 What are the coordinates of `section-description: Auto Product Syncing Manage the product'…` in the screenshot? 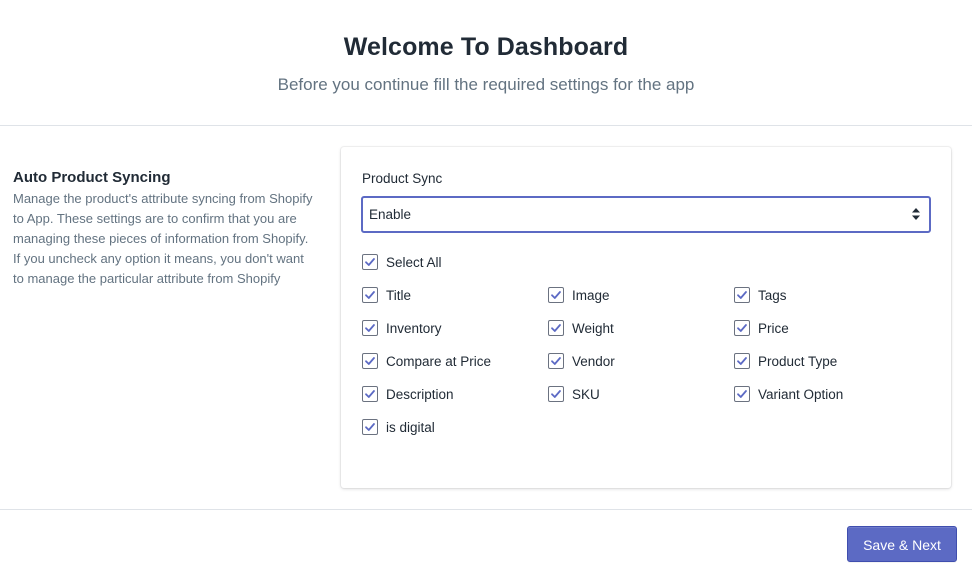 It's located at (163, 229).